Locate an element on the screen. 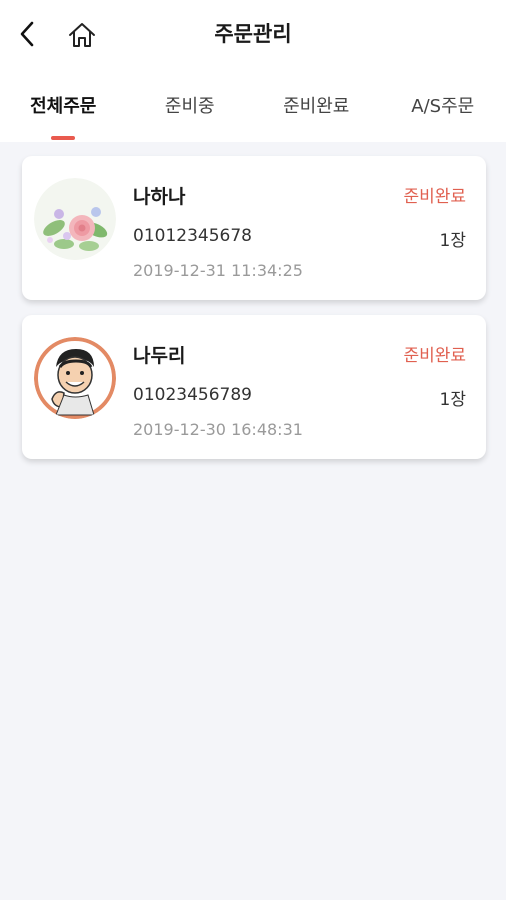 The width and height of the screenshot is (506, 900). customer-name: 나두리 is located at coordinates (159, 356).